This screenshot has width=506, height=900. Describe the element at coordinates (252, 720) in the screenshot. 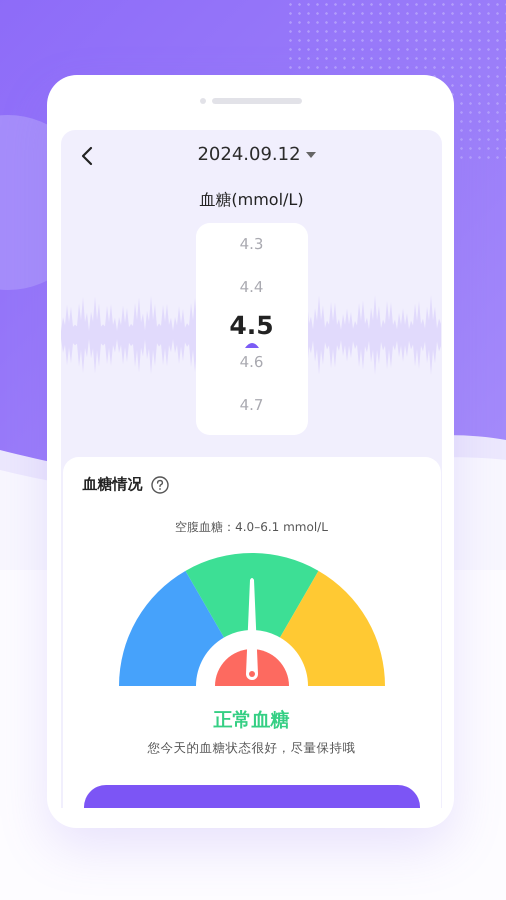

I see `status-text: 正常血糖` at that location.